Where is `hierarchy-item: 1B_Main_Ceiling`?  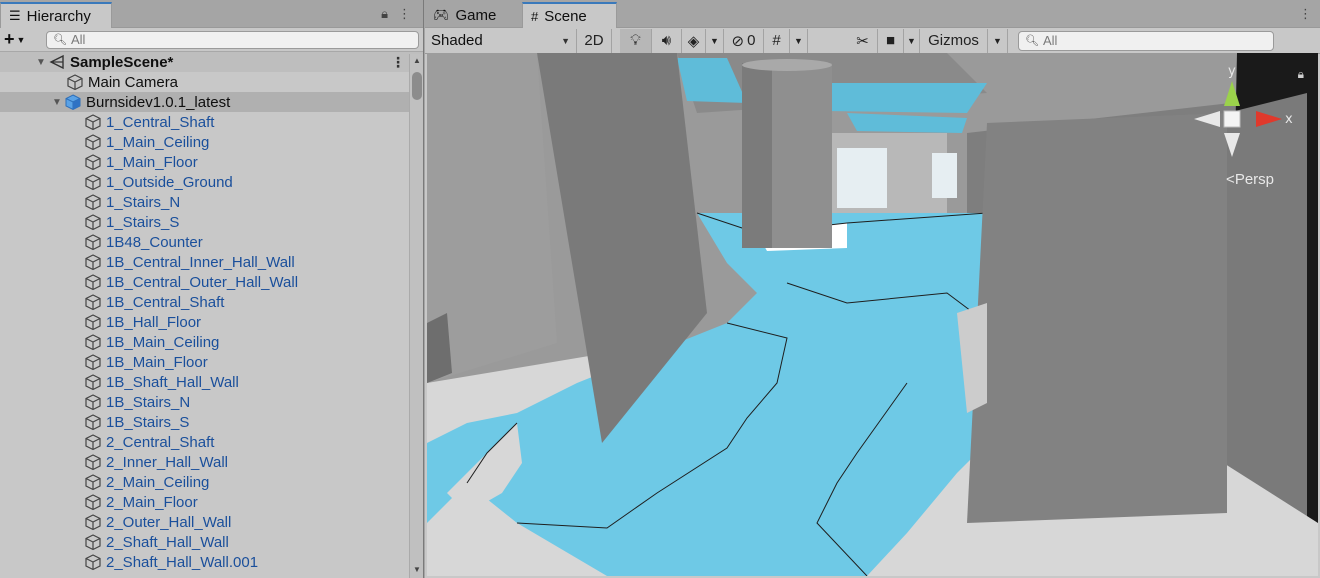
hierarchy-item: 1B_Main_Ceiling is located at coordinates (211, 342).